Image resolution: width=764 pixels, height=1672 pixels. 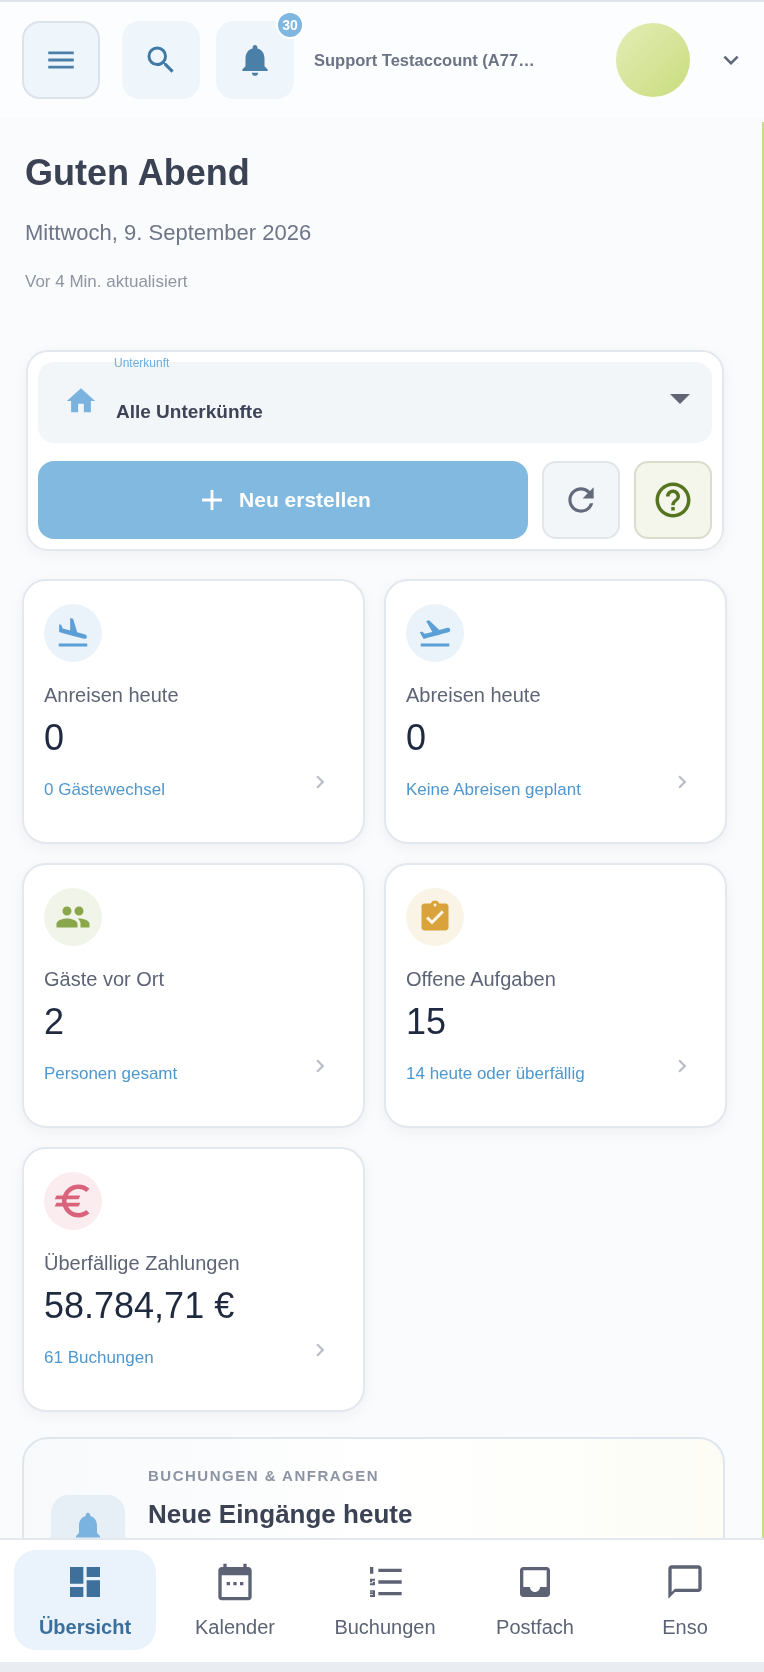 I want to click on stat-detail: 0 Gästewechsel, so click(x=104, y=790).